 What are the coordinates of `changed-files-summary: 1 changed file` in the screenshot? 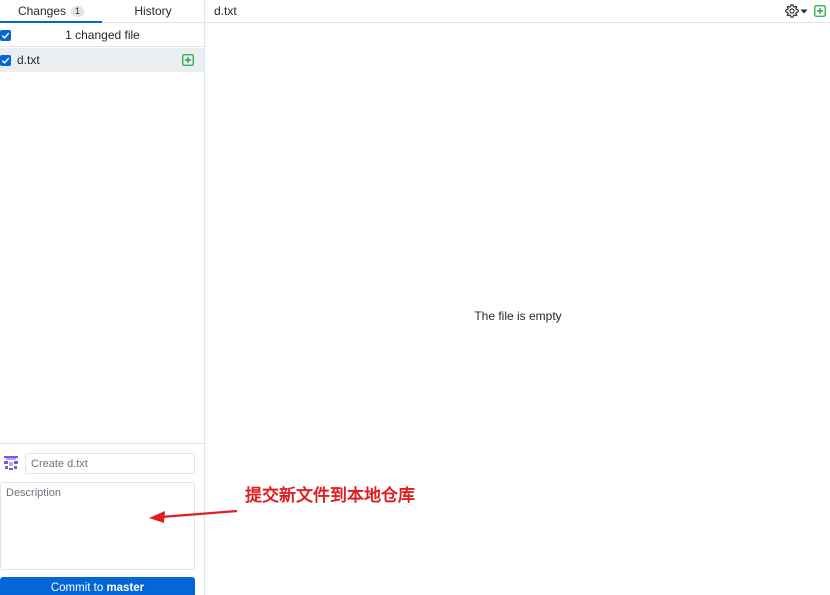 It's located at (102, 35).